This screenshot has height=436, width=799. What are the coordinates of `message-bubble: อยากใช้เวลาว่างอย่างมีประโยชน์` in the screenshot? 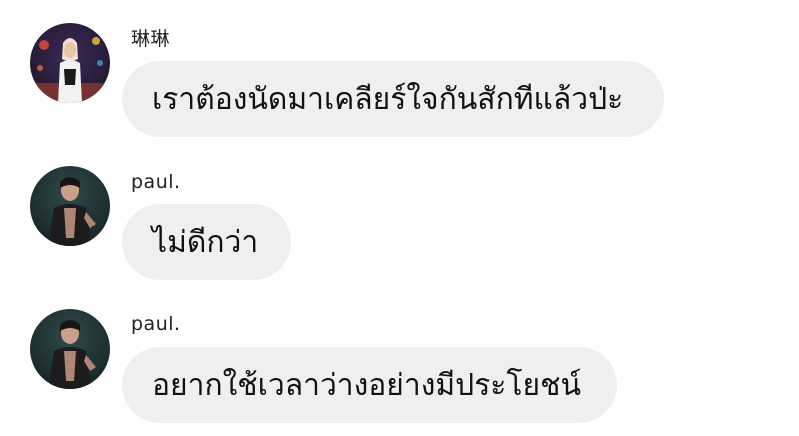 It's located at (369, 385).